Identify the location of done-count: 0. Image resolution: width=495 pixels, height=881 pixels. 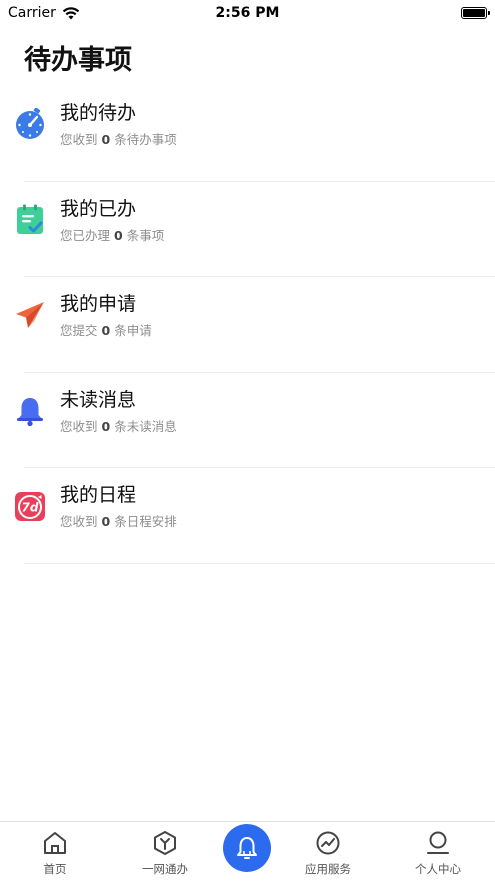
(118, 235).